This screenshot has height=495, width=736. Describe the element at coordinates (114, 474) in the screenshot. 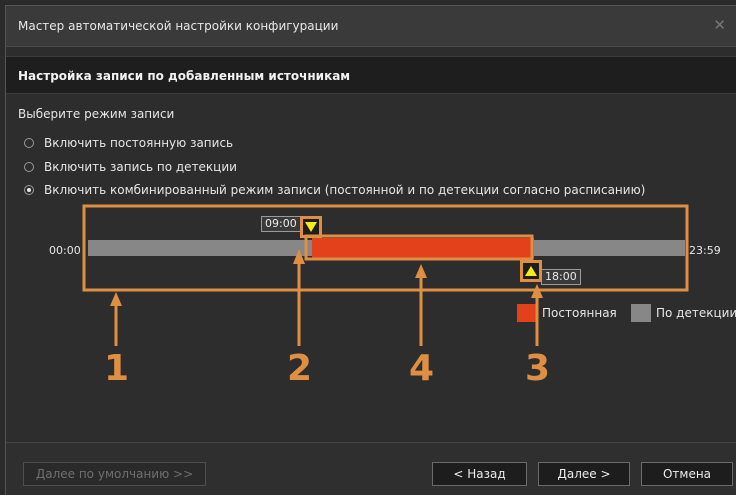

I see `default-next-button: Далее по умолчанию >>` at that location.